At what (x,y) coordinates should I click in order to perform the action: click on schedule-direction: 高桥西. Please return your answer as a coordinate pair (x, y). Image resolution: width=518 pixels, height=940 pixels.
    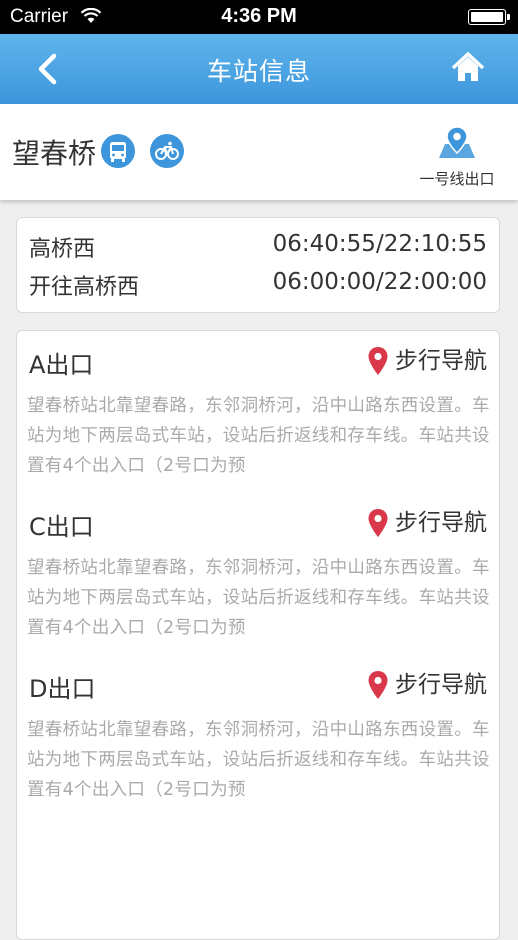
    Looking at the image, I should click on (62, 249).